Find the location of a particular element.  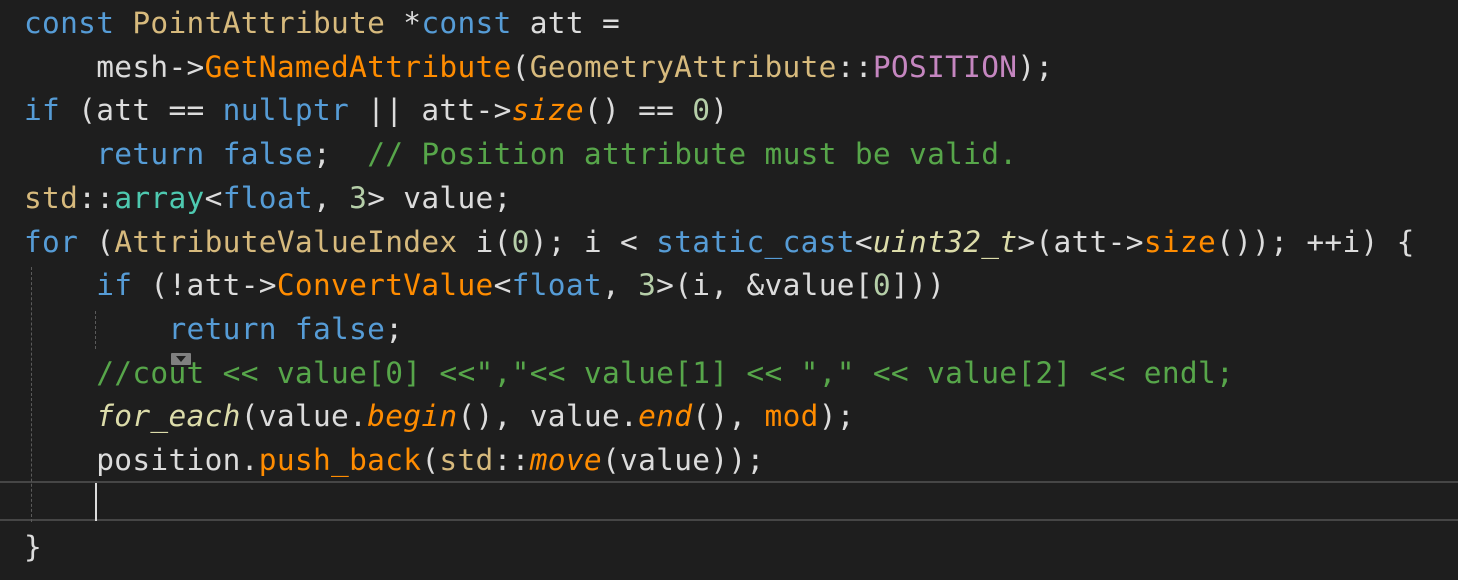

code-token: (att == is located at coordinates (141, 110).